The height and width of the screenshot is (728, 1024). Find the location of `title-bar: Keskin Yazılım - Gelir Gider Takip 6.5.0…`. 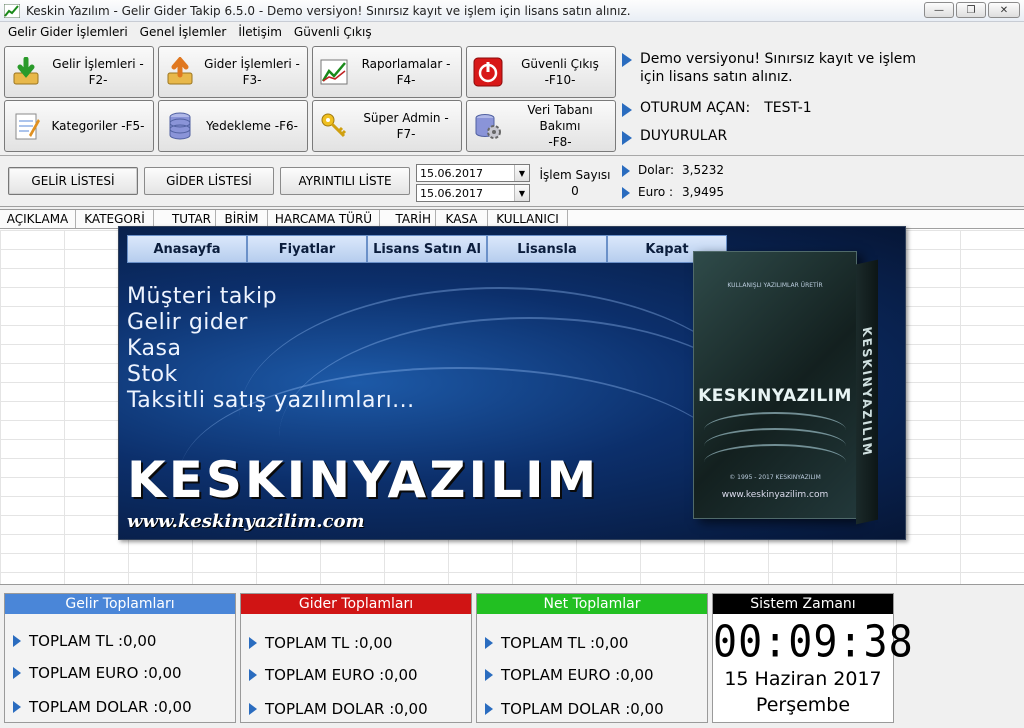

title-bar: Keskin Yazılım - Gelir Gider Takip 6.5.0… is located at coordinates (512, 11).